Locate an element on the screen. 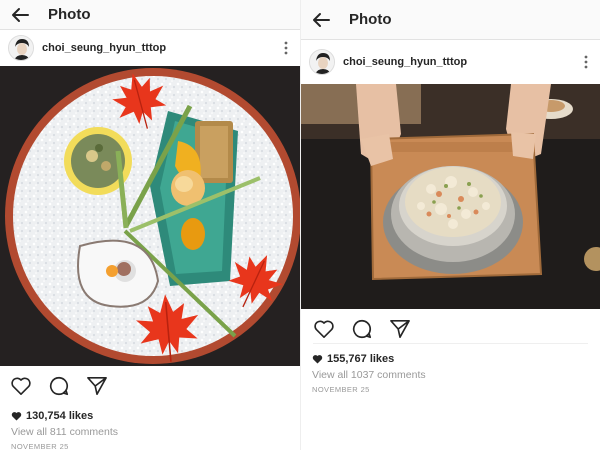 This screenshot has width=600, height=450. view-comments-link: View all 811 comments is located at coordinates (64, 432).